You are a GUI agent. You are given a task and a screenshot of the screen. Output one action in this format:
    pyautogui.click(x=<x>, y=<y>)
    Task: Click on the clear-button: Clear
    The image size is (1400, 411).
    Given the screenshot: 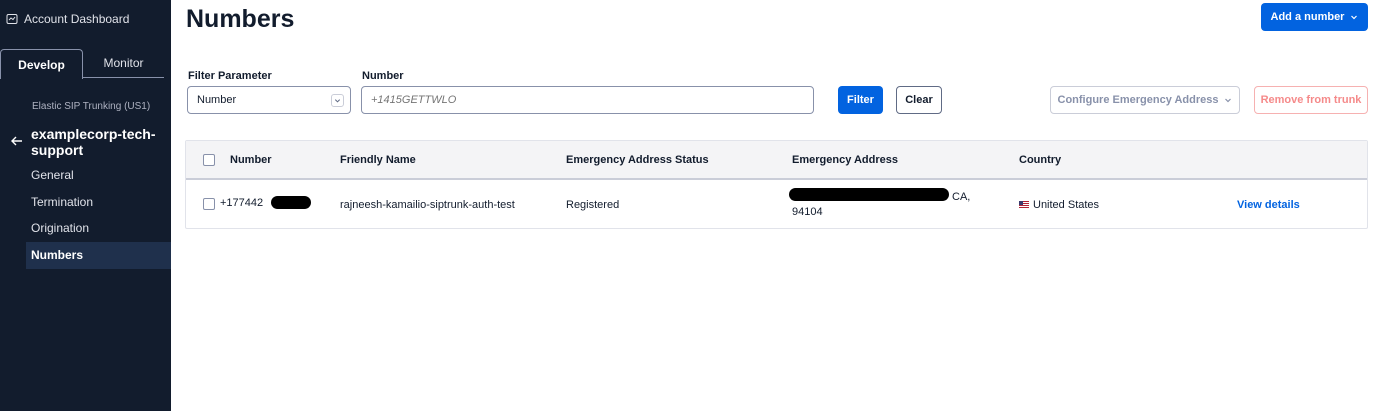 What is the action you would take?
    pyautogui.click(x=919, y=100)
    